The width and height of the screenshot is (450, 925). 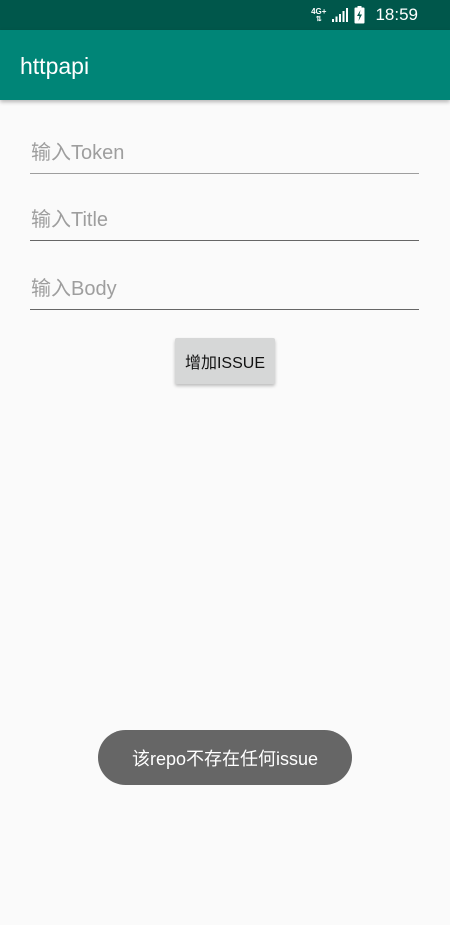 What do you see at coordinates (224, 173) in the screenshot?
I see `token-underline` at bounding box center [224, 173].